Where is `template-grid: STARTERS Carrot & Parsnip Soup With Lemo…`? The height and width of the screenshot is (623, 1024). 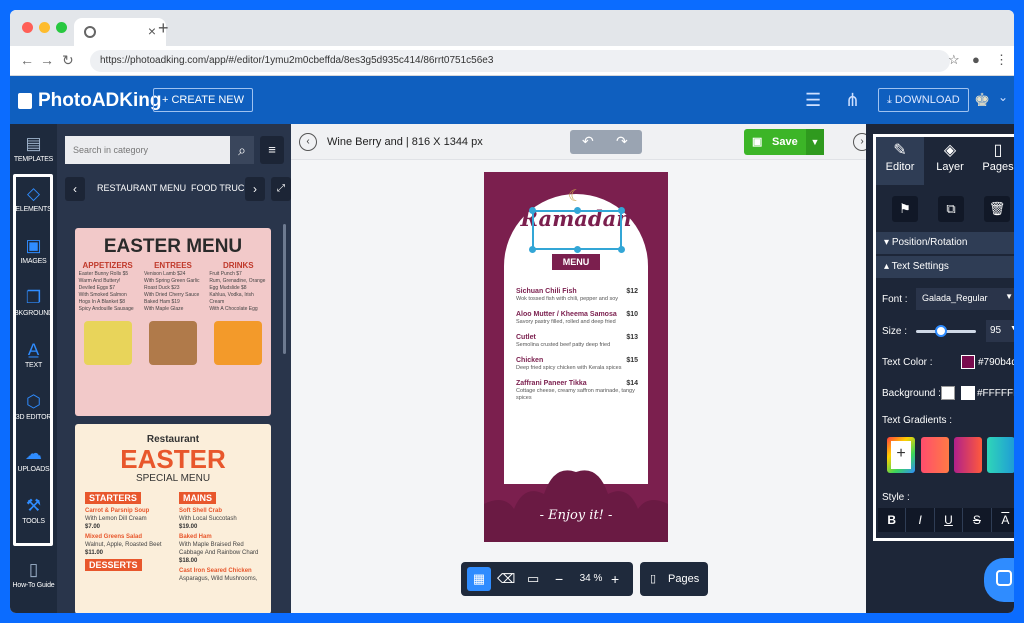
template-grid: STARTERS Carrot & Parsnip Soup With Lemo… is located at coordinates (173, 533).